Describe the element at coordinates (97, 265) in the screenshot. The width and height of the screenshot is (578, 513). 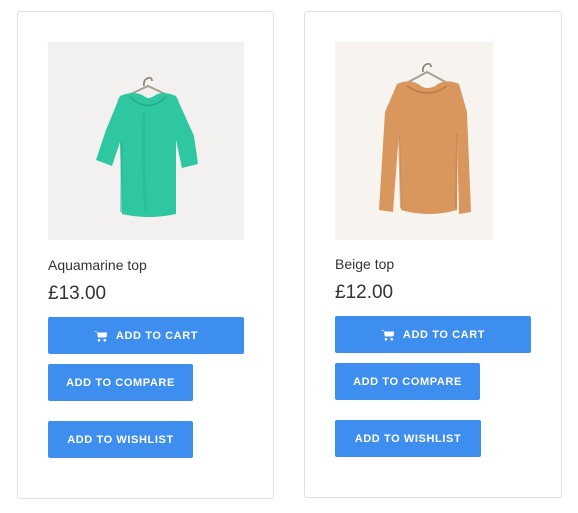
I see `product-title: Aquamarine top` at that location.